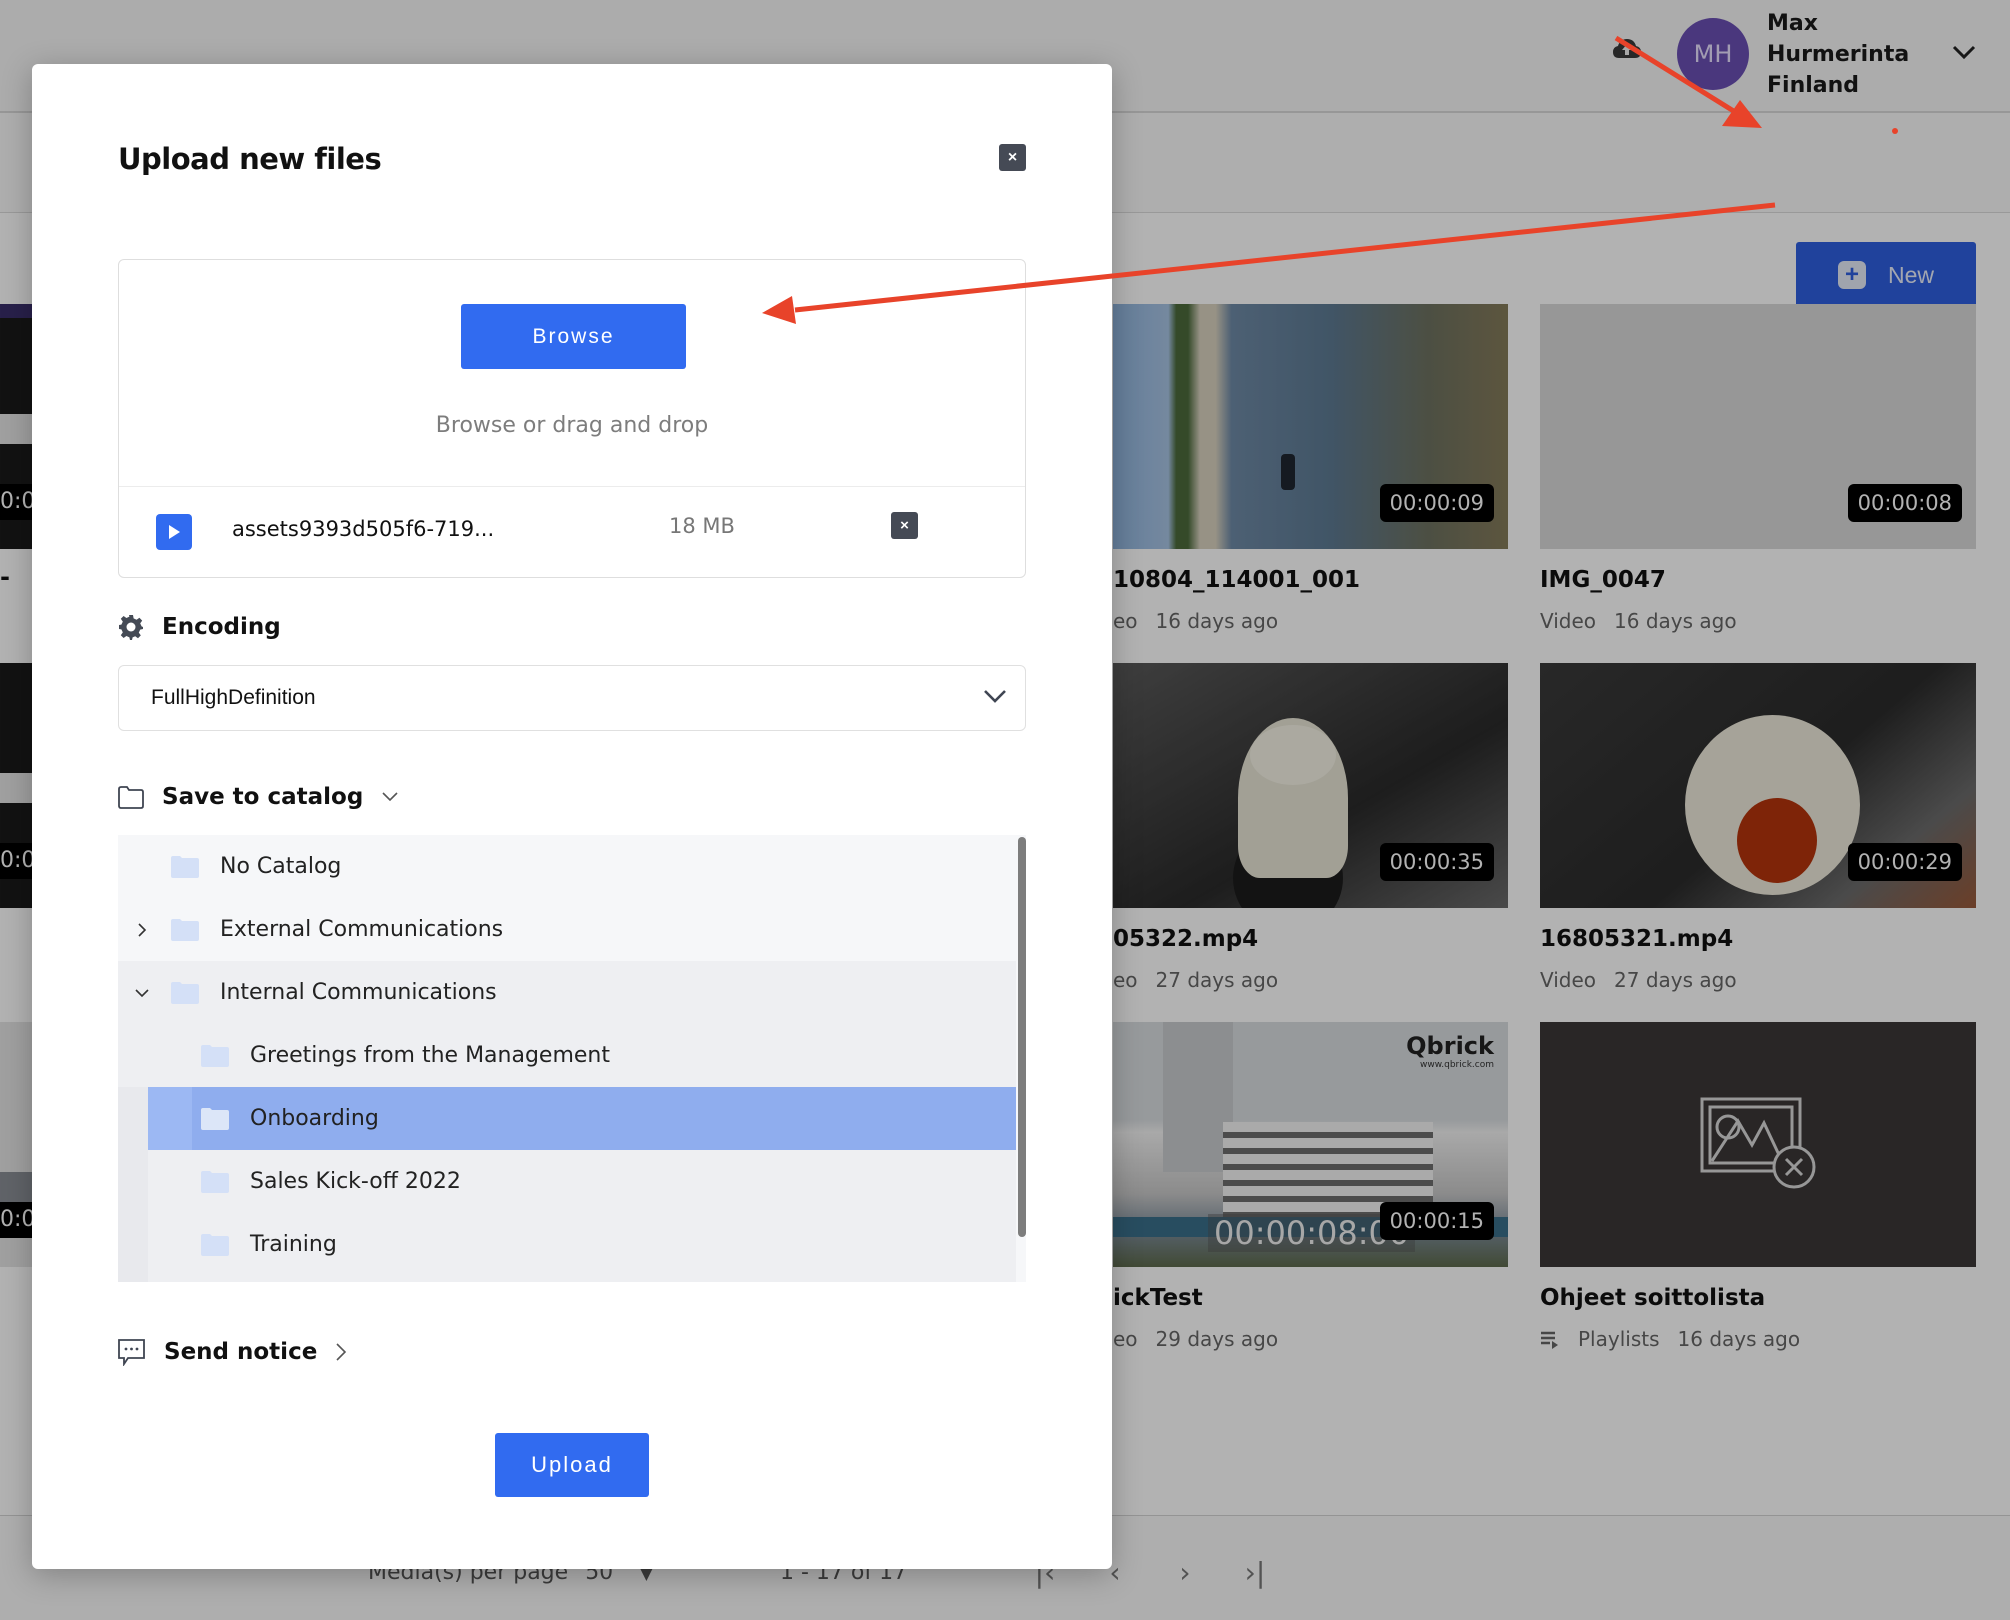 Image resolution: width=2010 pixels, height=1620 pixels. What do you see at coordinates (293, 1244) in the screenshot?
I see `catalog-item-label: Training` at bounding box center [293, 1244].